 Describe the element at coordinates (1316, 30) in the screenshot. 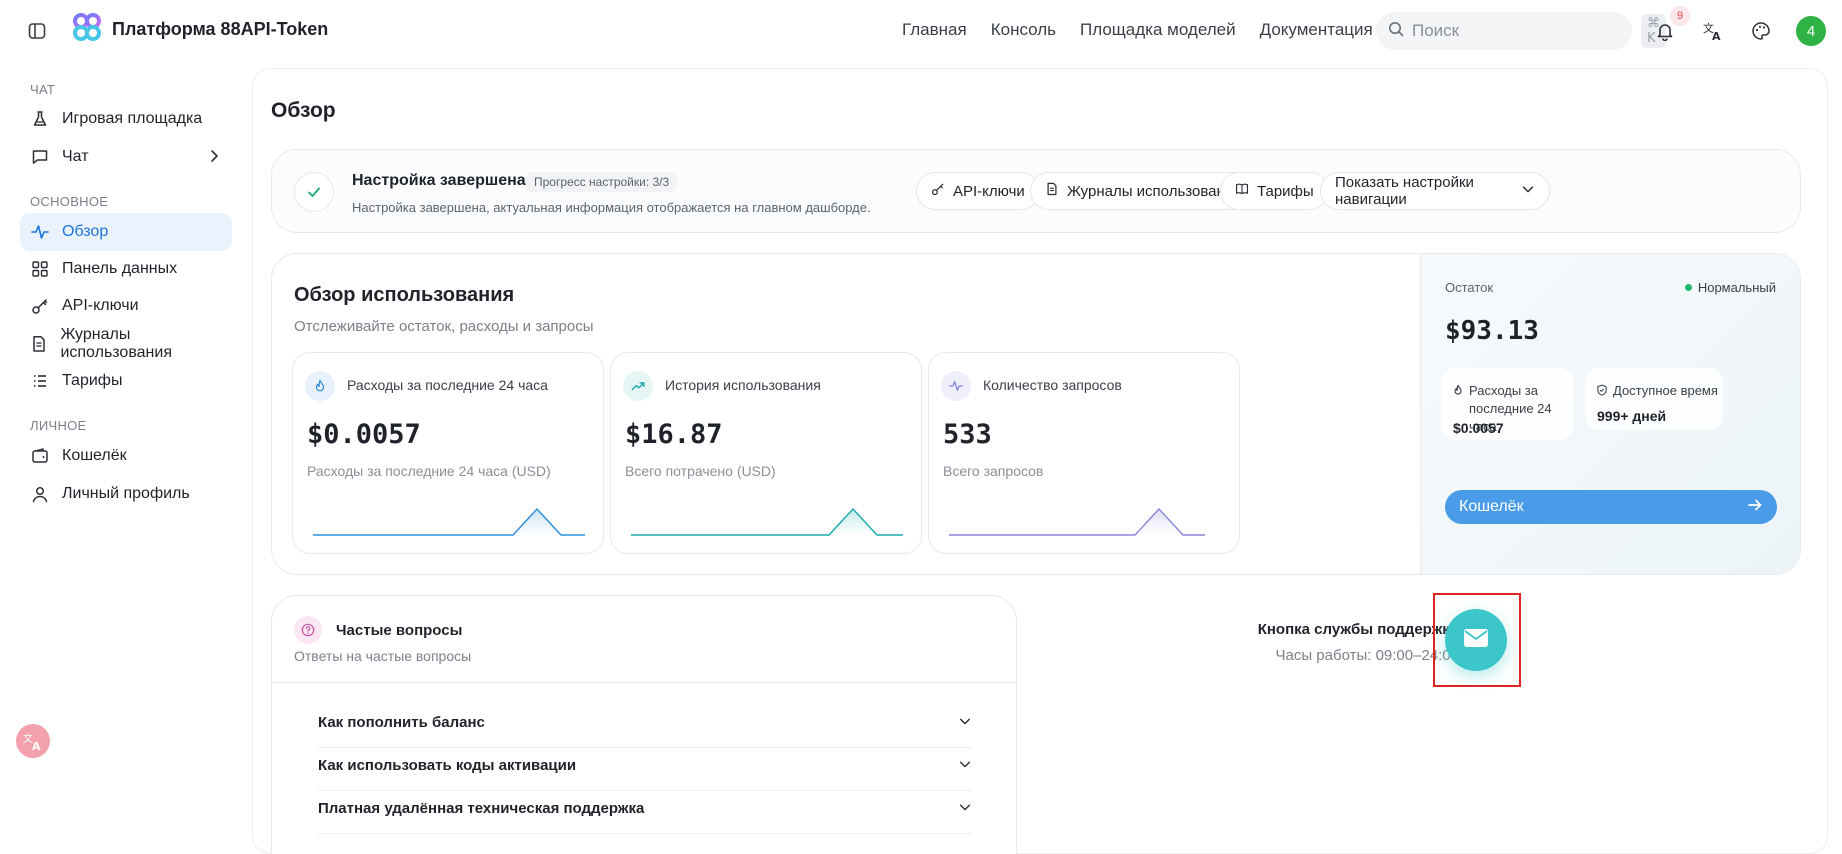

I see `nav-docs: Документация` at that location.